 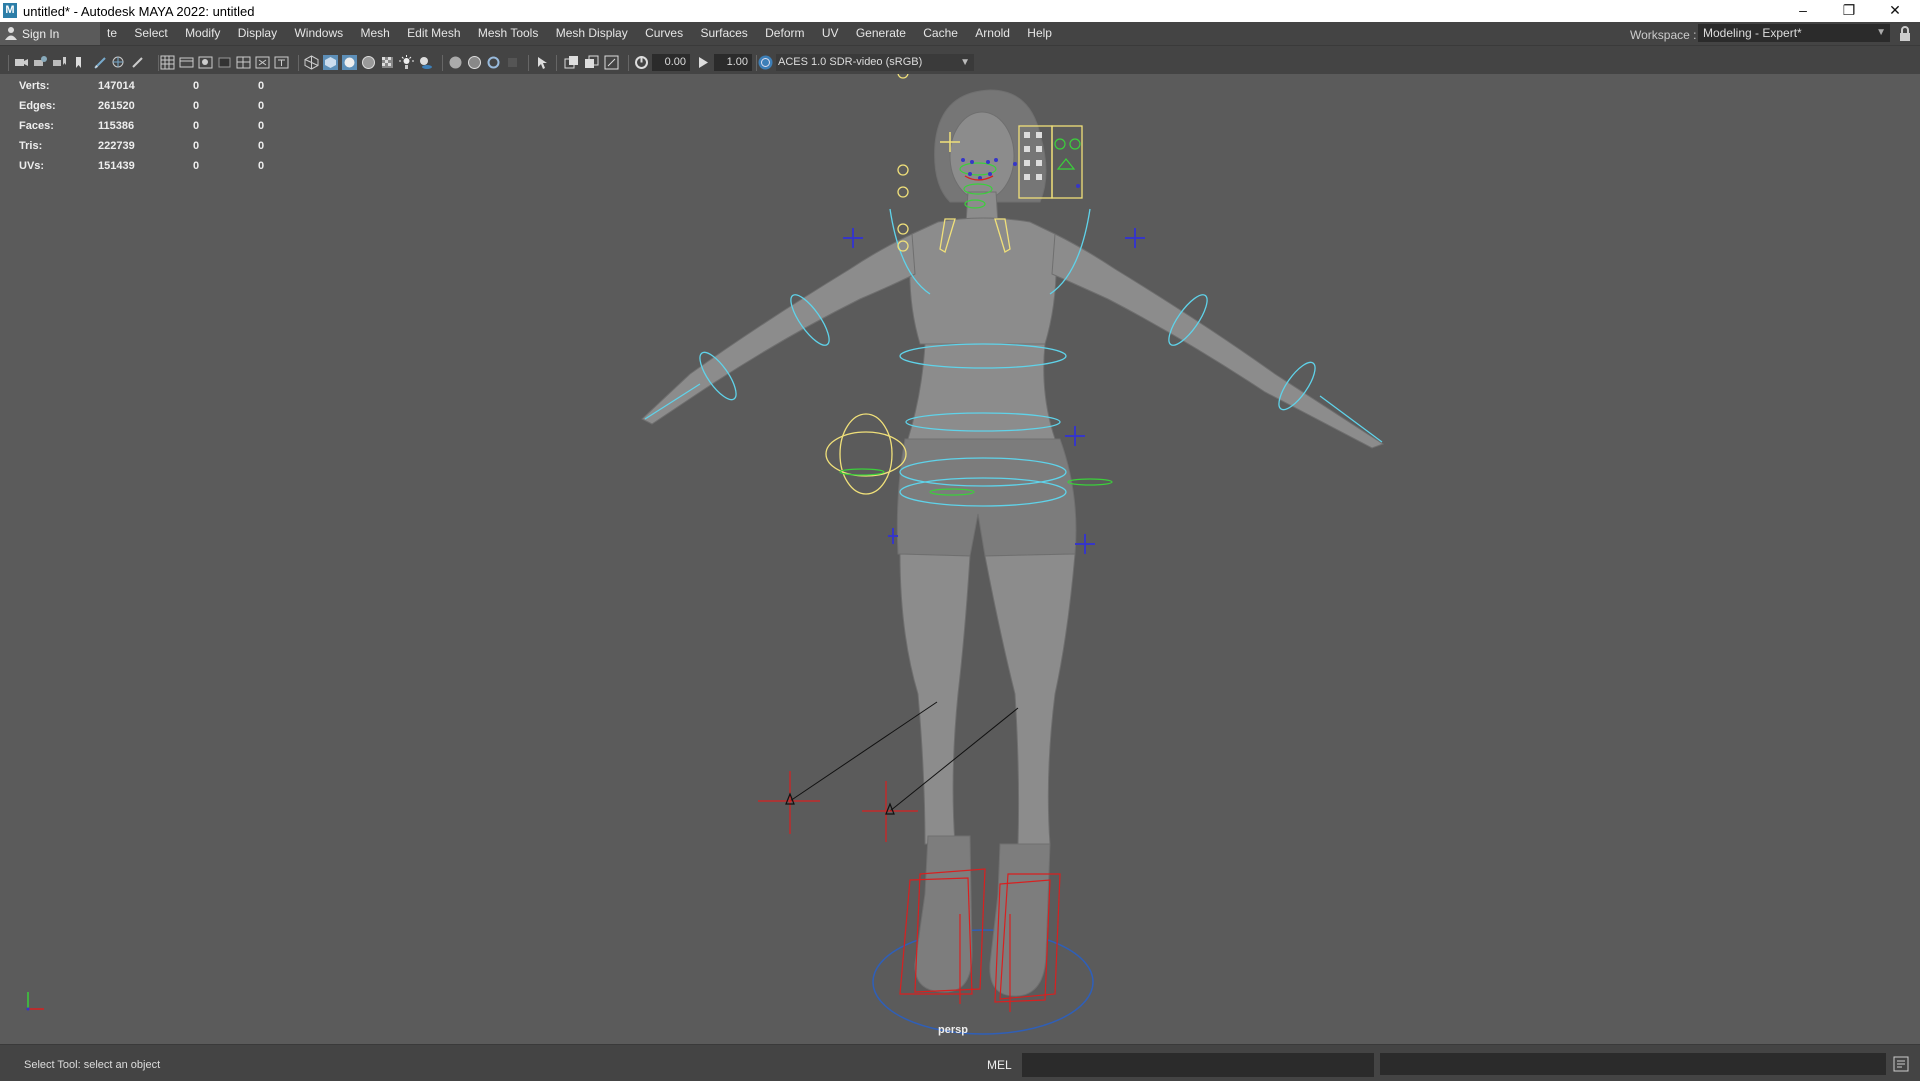 I want to click on pole-vector-lines, so click(x=904, y=756).